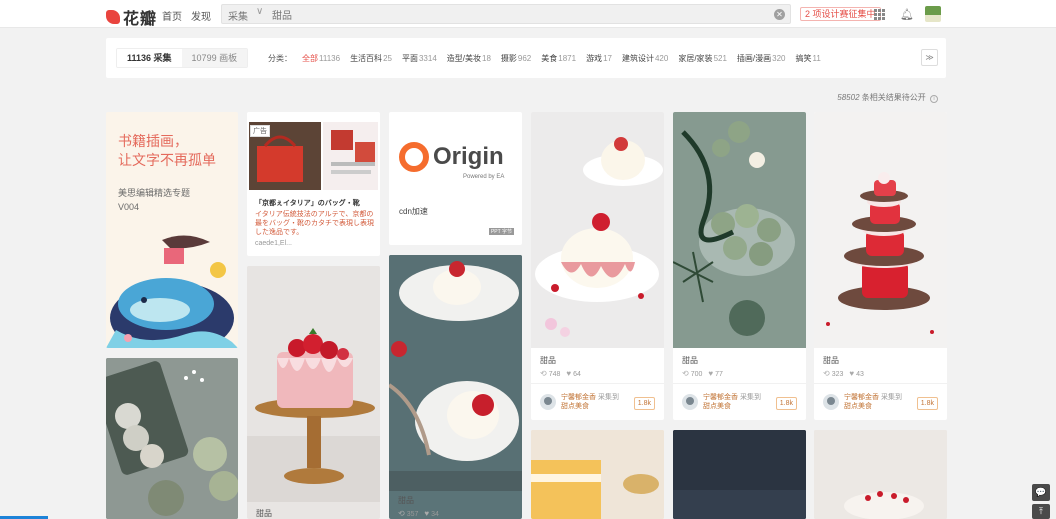 The width and height of the screenshot is (1056, 519). What do you see at coordinates (645, 58) in the screenshot?
I see `category-architecture: 建筑设计420` at bounding box center [645, 58].